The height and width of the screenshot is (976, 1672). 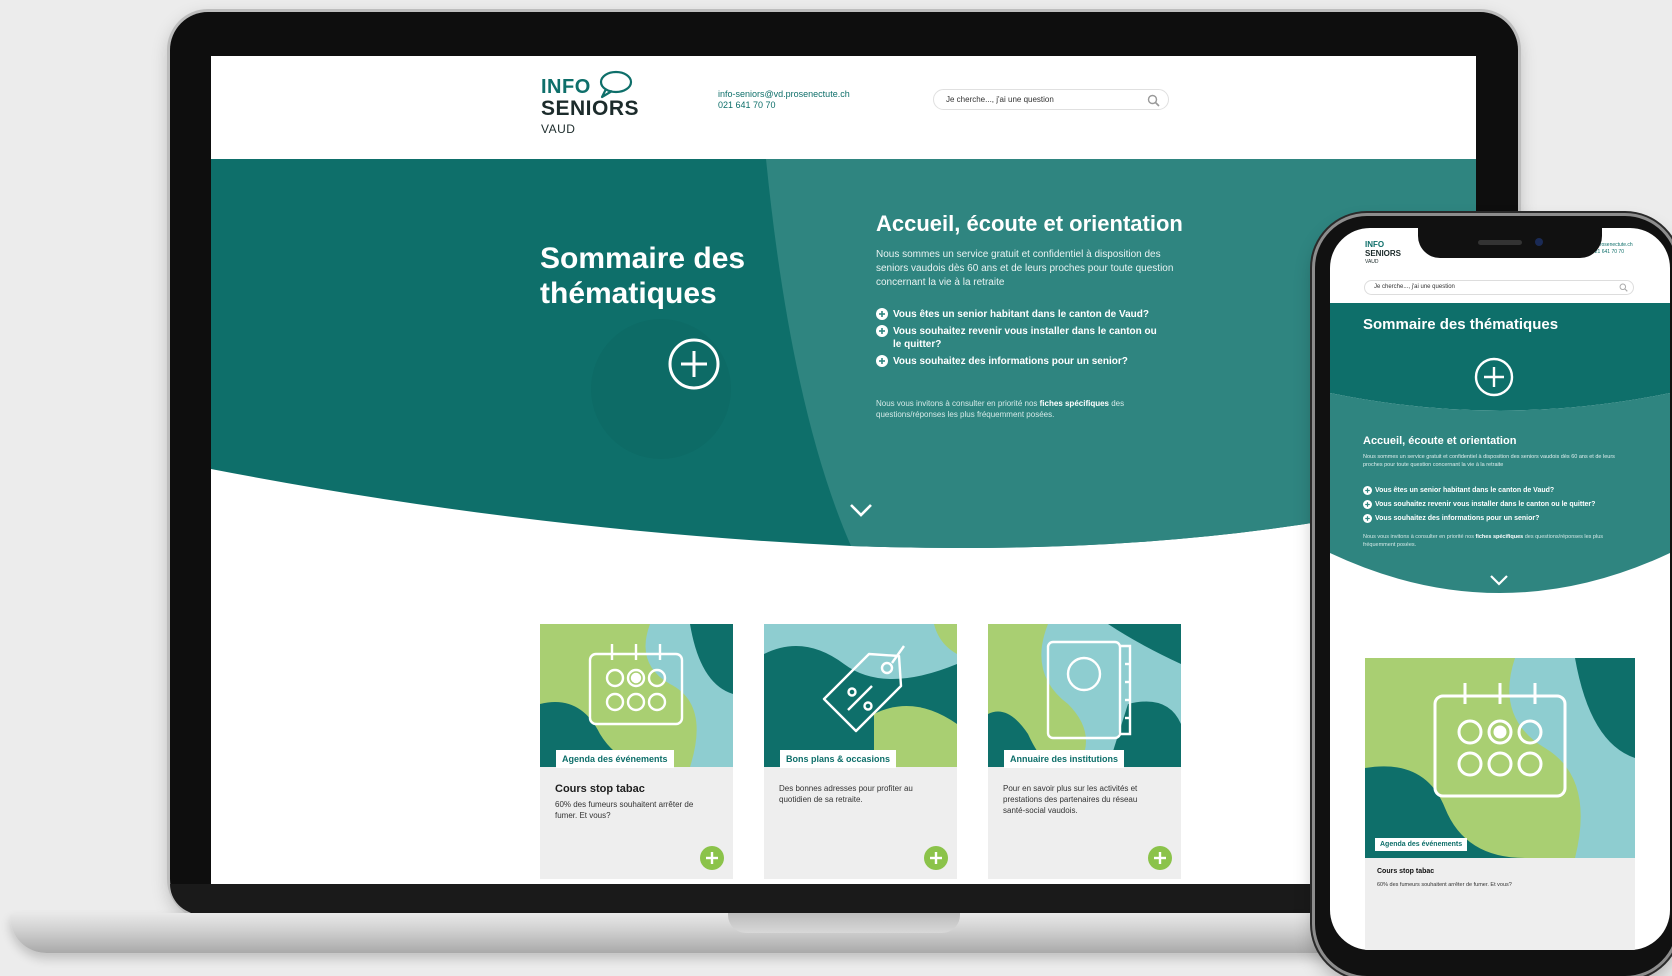 What do you see at coordinates (1000, 99) in the screenshot?
I see `search-placeholder: Je cherche..., j'ai une question` at bounding box center [1000, 99].